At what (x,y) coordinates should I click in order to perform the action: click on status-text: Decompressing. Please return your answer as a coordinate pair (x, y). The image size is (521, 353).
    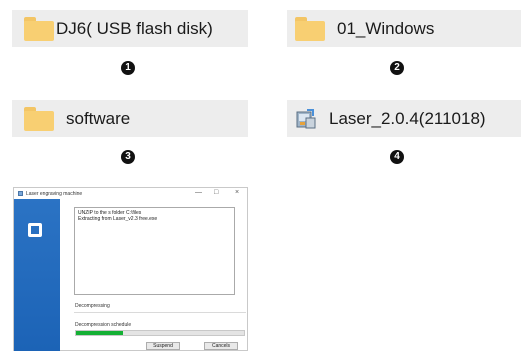
    Looking at the image, I should click on (92, 306).